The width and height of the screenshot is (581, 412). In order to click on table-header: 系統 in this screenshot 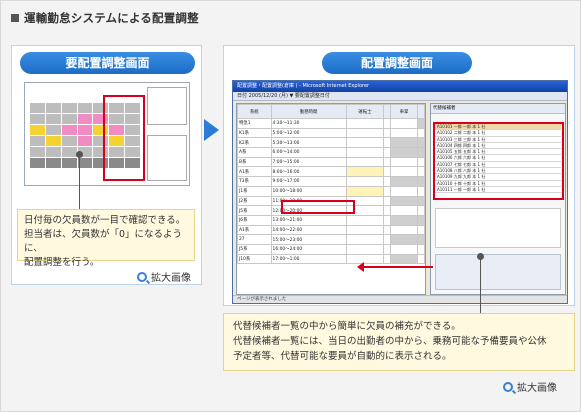, I will do `click(254, 111)`.